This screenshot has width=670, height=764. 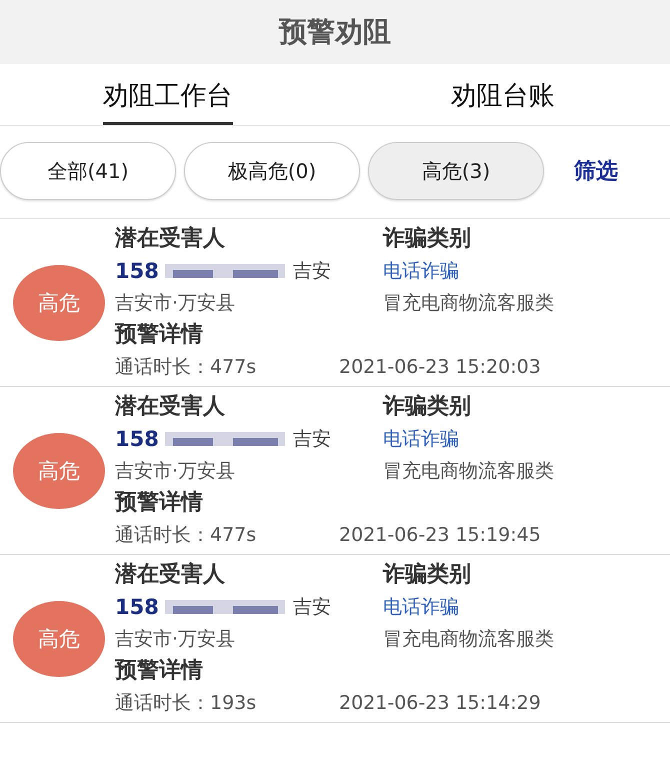 What do you see at coordinates (440, 535) in the screenshot?
I see `alert-time: 2021-06-23 15:19:45` at bounding box center [440, 535].